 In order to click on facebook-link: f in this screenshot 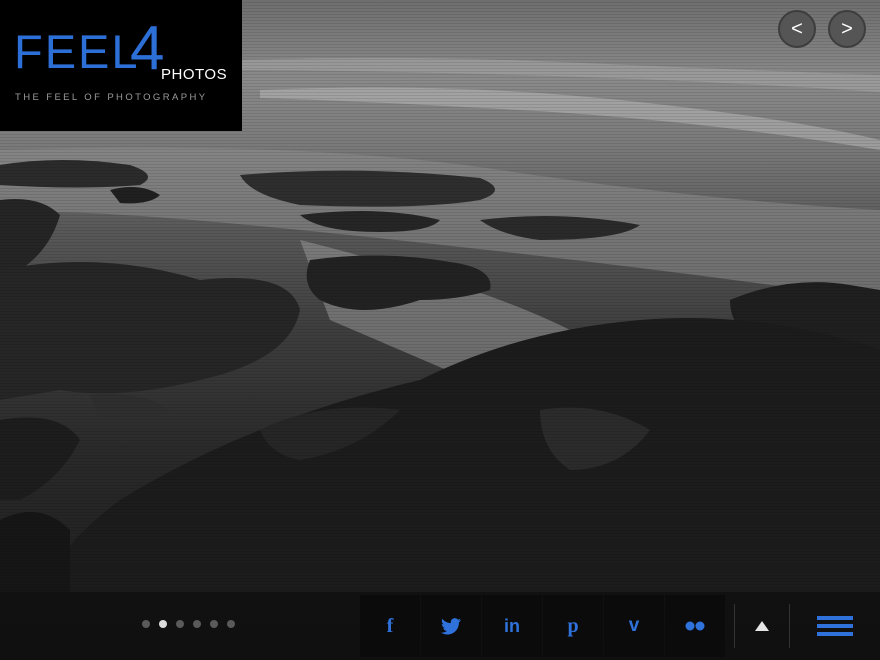, I will do `click(390, 626)`.